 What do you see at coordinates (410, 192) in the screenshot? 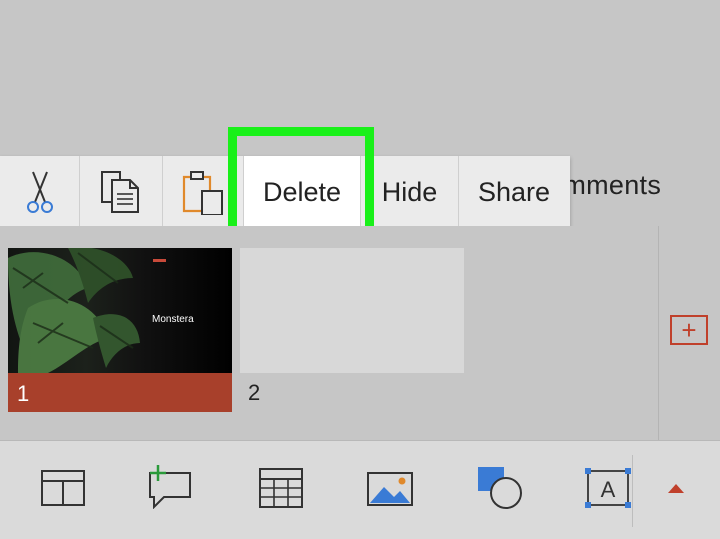
I see `hide-button: Hide` at bounding box center [410, 192].